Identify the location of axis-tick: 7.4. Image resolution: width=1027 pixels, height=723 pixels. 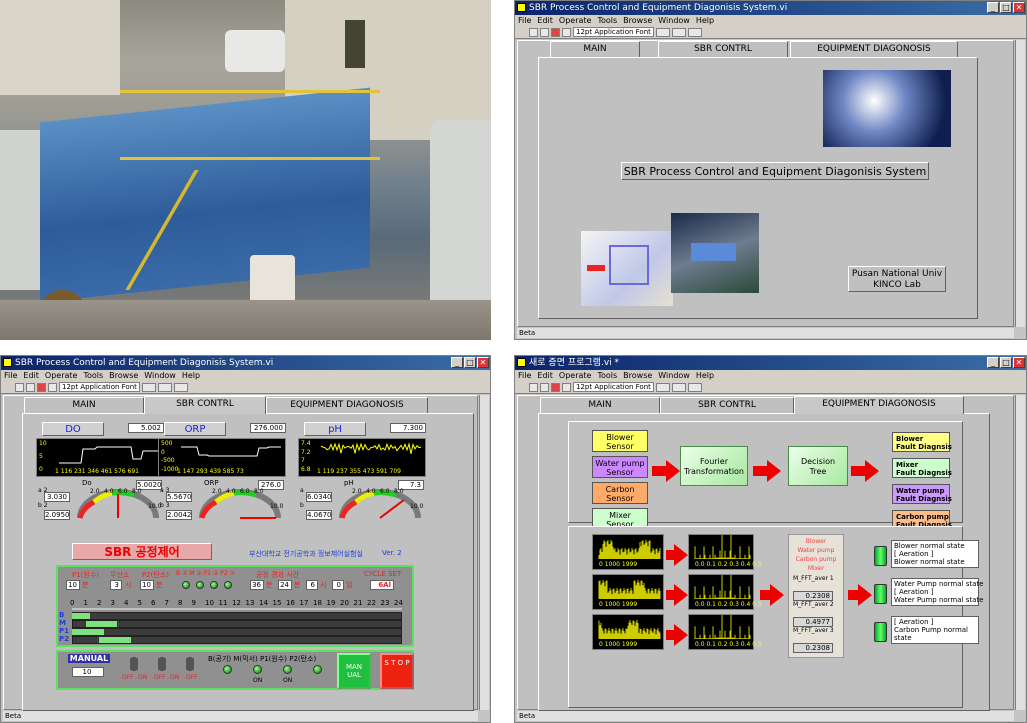
(306, 443).